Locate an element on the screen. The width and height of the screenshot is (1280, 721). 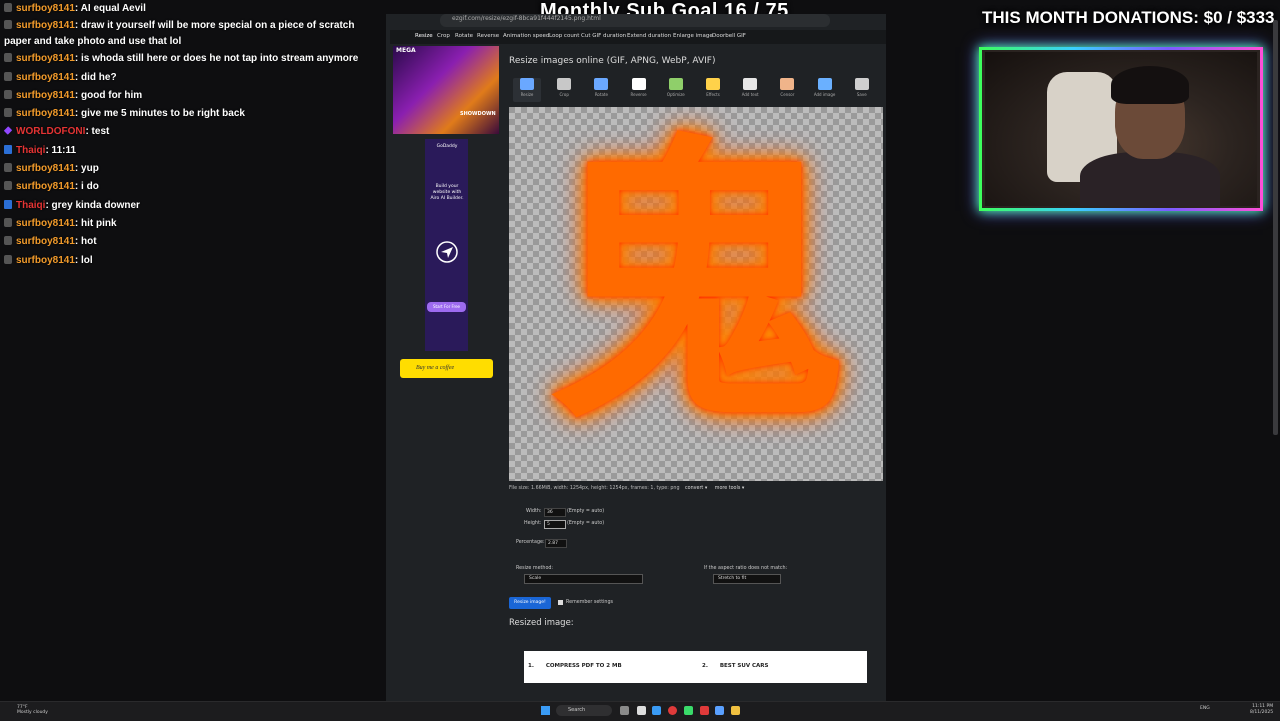
chat-text: : i do is located at coordinates (86, 187).